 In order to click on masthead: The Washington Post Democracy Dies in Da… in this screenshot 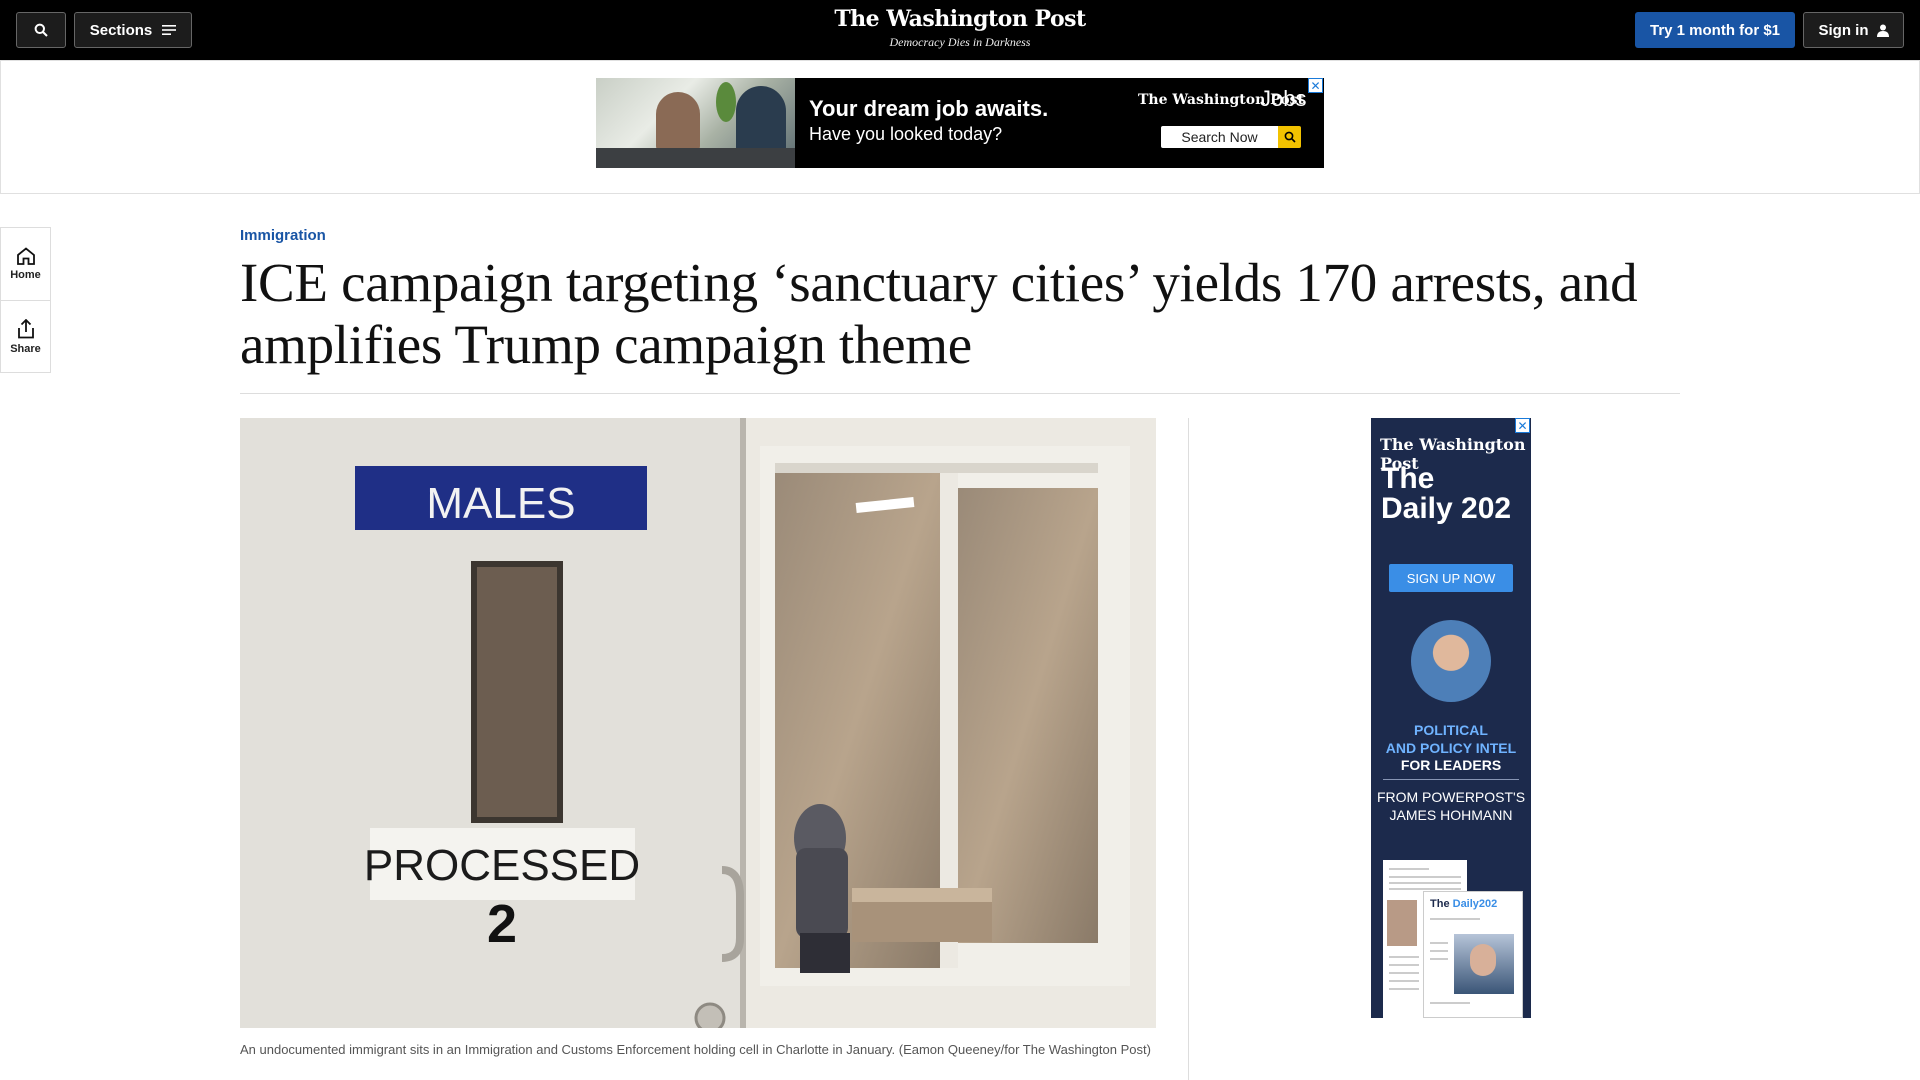, I will do `click(960, 28)`.